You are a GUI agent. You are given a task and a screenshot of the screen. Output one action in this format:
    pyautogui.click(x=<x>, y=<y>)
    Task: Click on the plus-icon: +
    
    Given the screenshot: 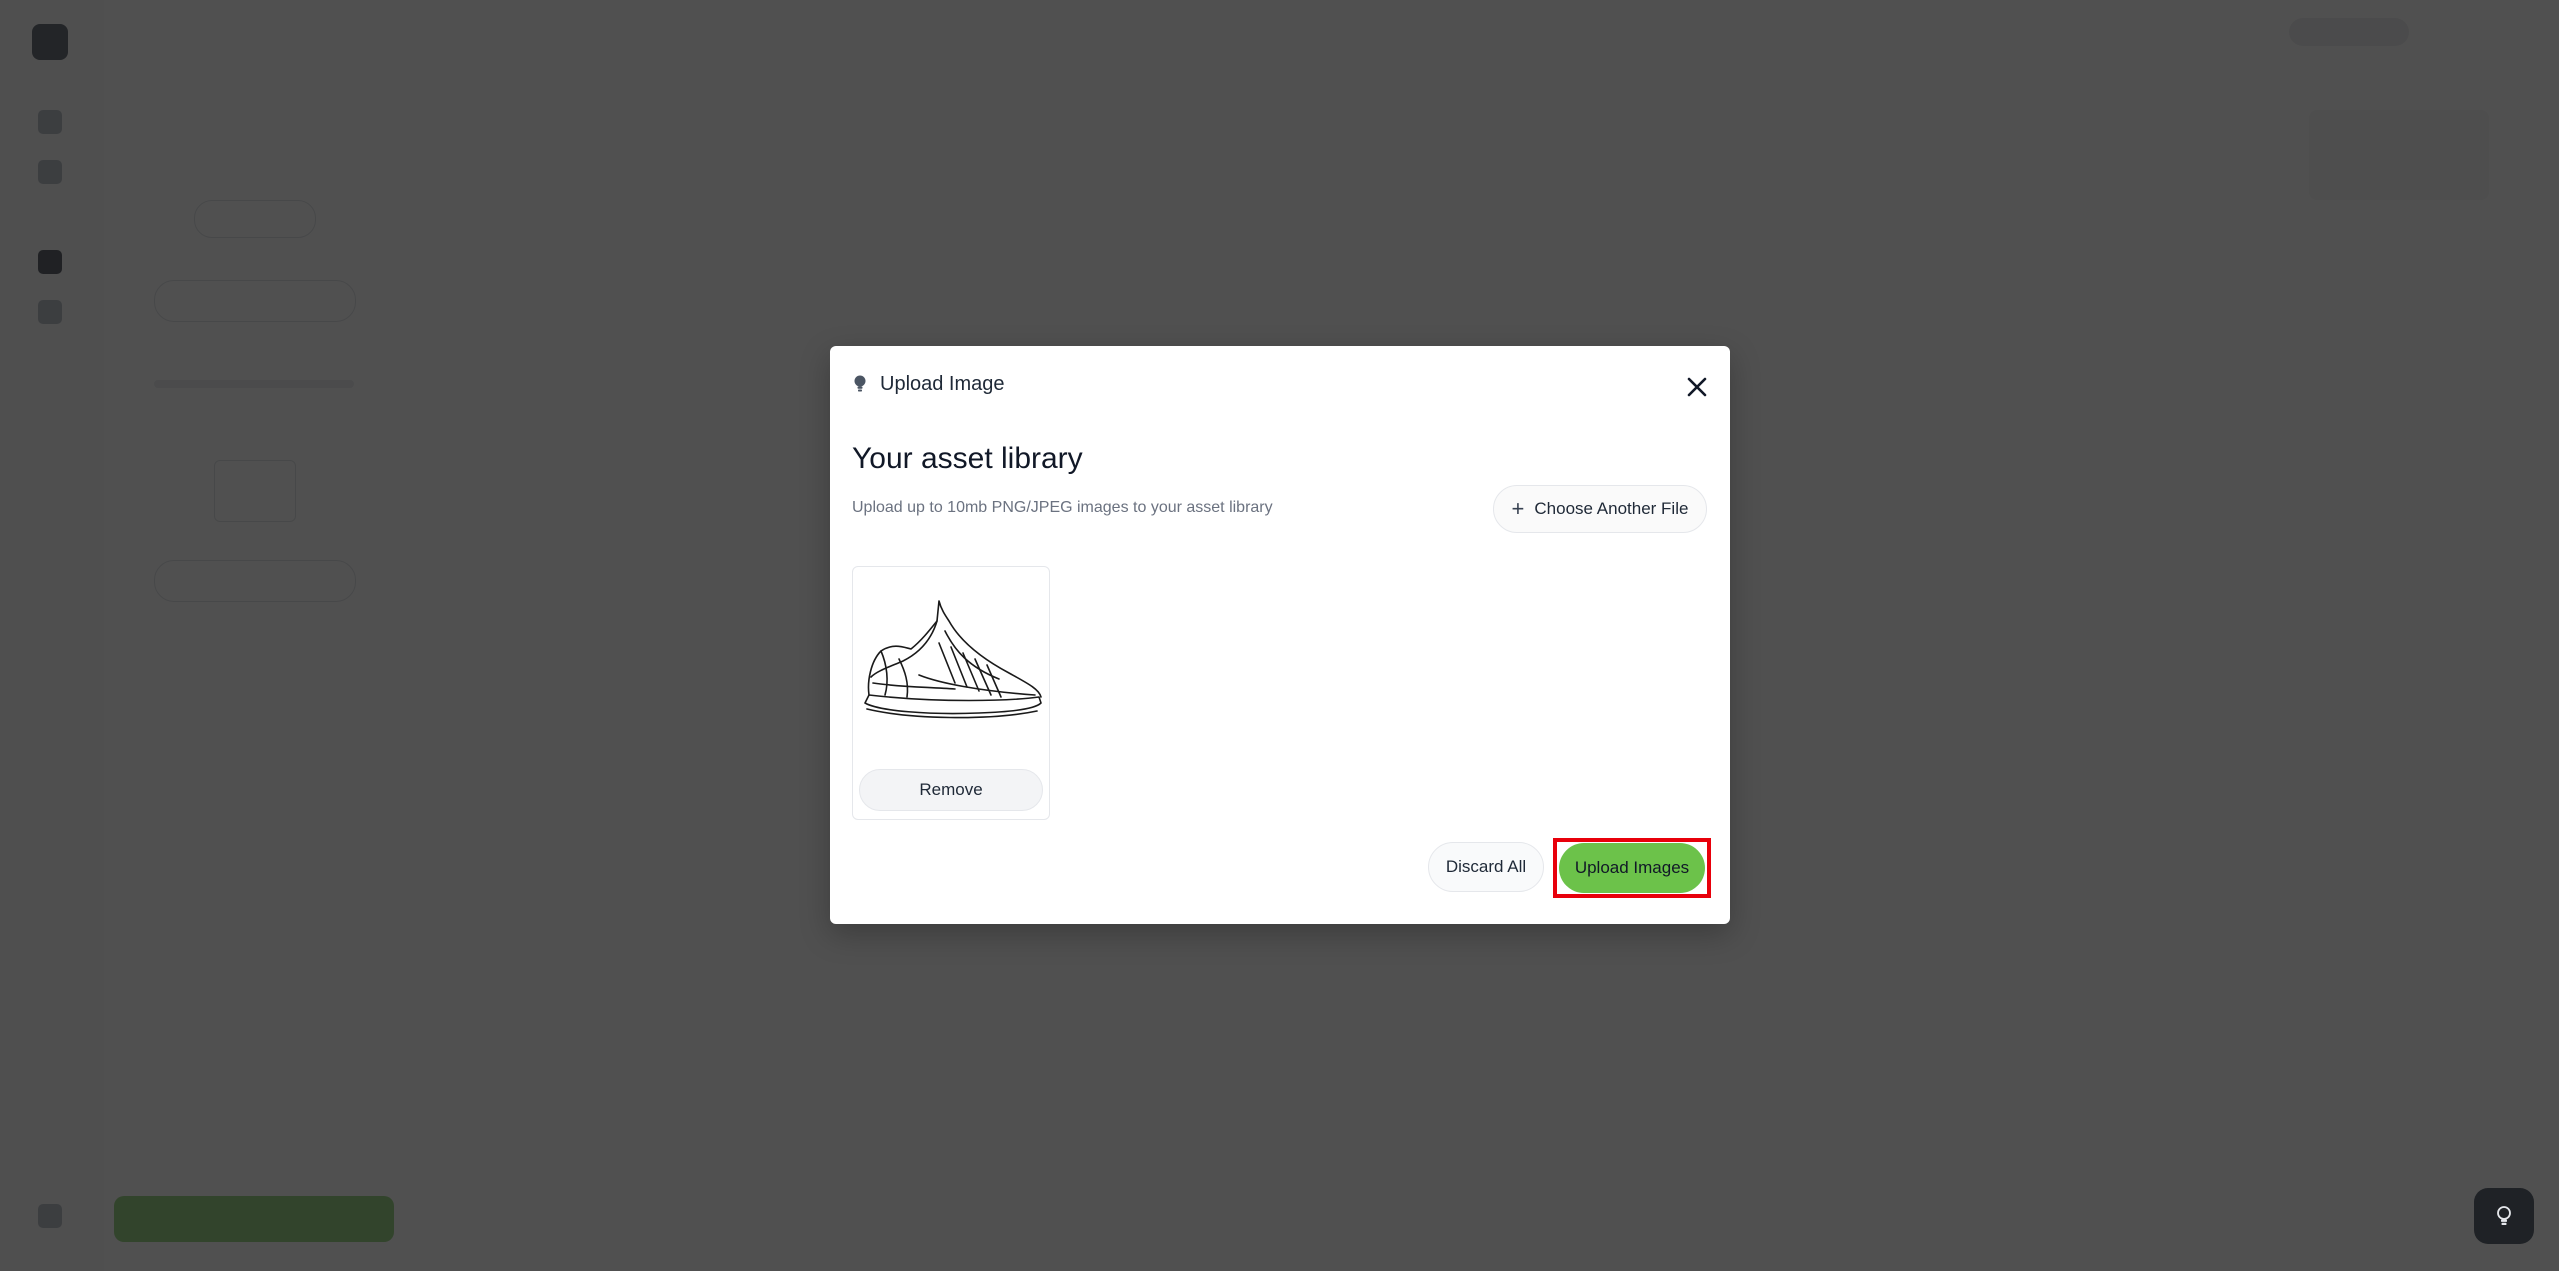 What is the action you would take?
    pyautogui.click(x=1518, y=508)
    